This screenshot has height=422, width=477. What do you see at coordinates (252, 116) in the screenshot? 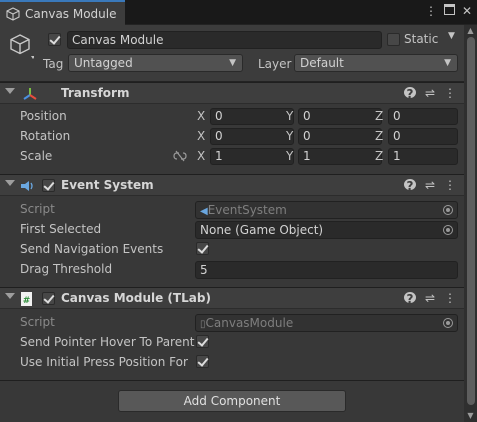
I see `position-x-input: 0` at bounding box center [252, 116].